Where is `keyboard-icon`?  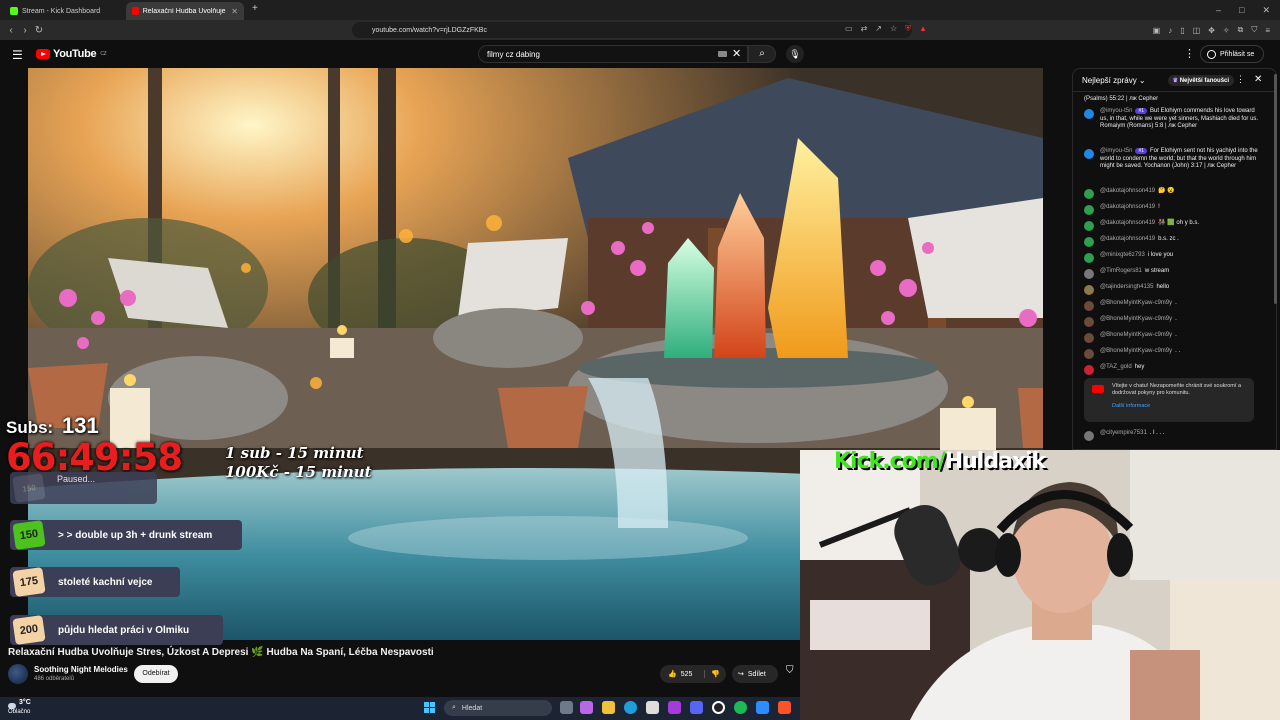
keyboard-icon is located at coordinates (722, 54).